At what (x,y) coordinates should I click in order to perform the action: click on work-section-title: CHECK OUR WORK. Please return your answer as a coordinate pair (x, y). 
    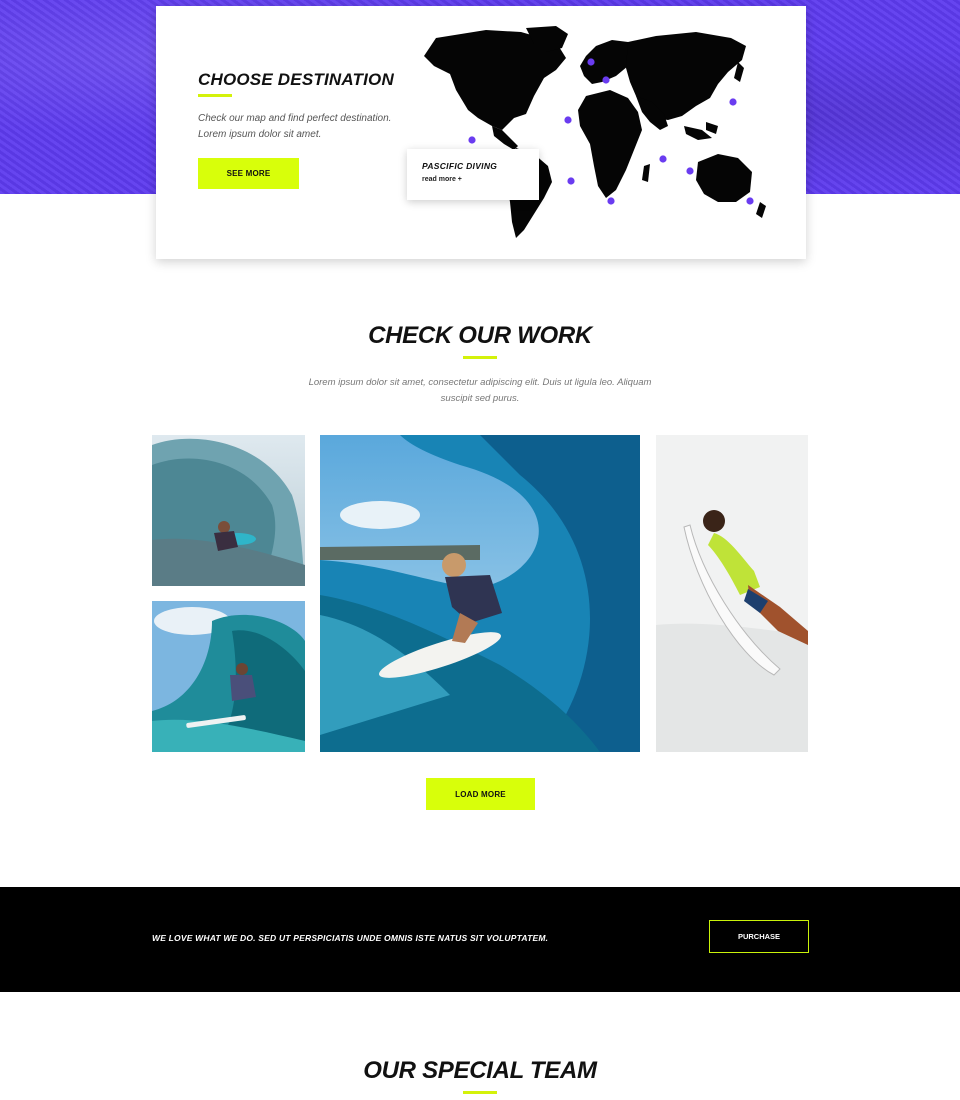
    Looking at the image, I should click on (480, 335).